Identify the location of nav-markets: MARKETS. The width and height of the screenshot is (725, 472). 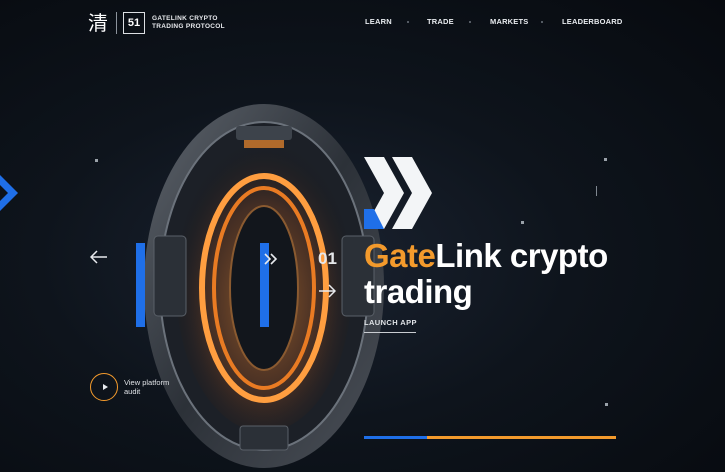
(509, 21).